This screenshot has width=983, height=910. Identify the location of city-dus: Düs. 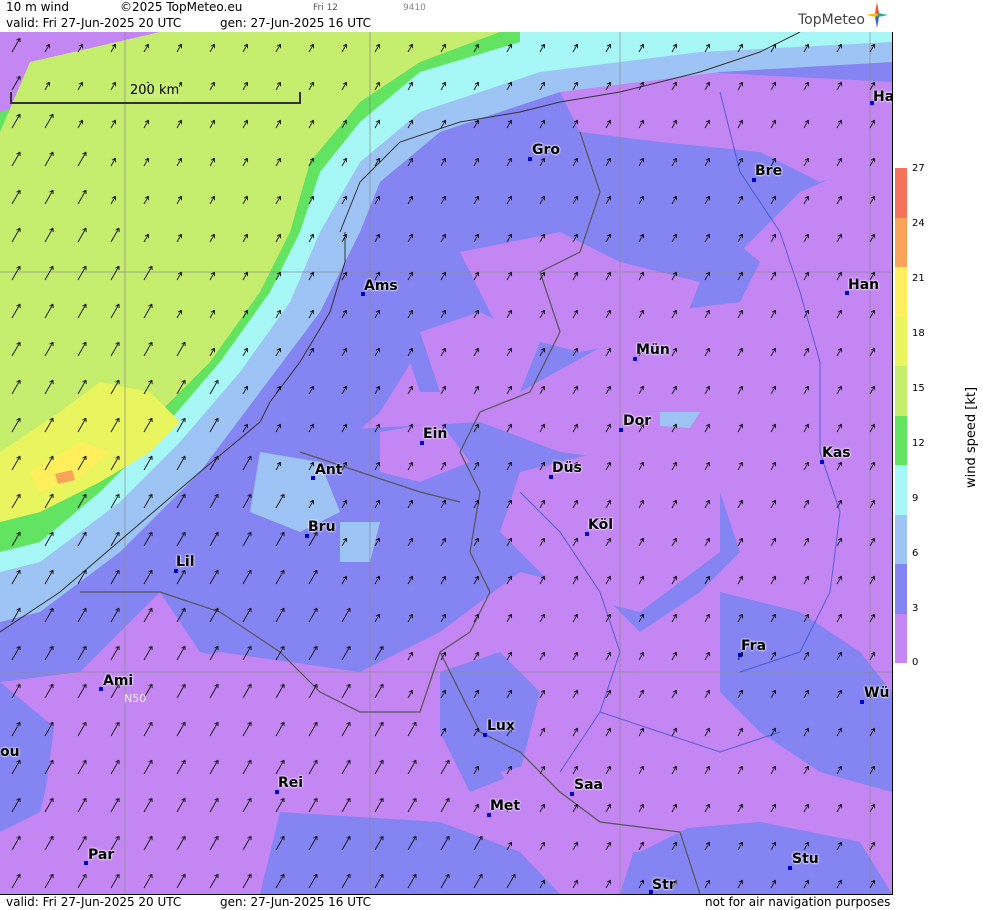
(565, 469).